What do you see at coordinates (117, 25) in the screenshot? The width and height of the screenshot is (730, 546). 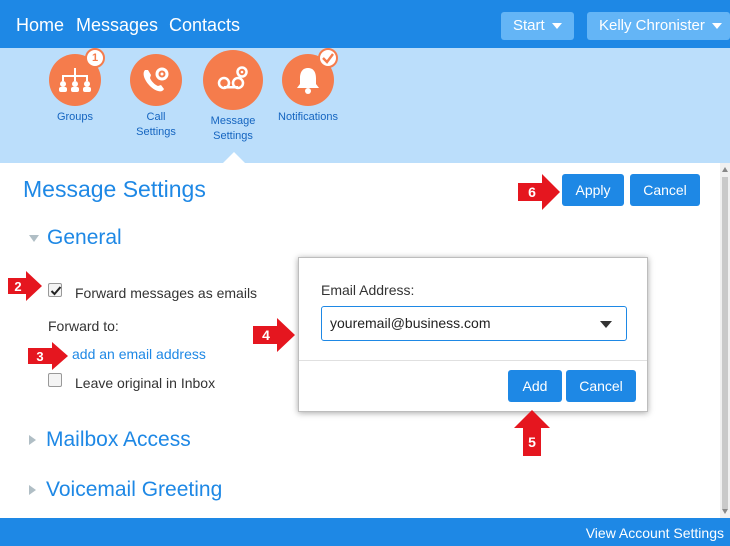 I see `nav-messages-link: Messages` at bounding box center [117, 25].